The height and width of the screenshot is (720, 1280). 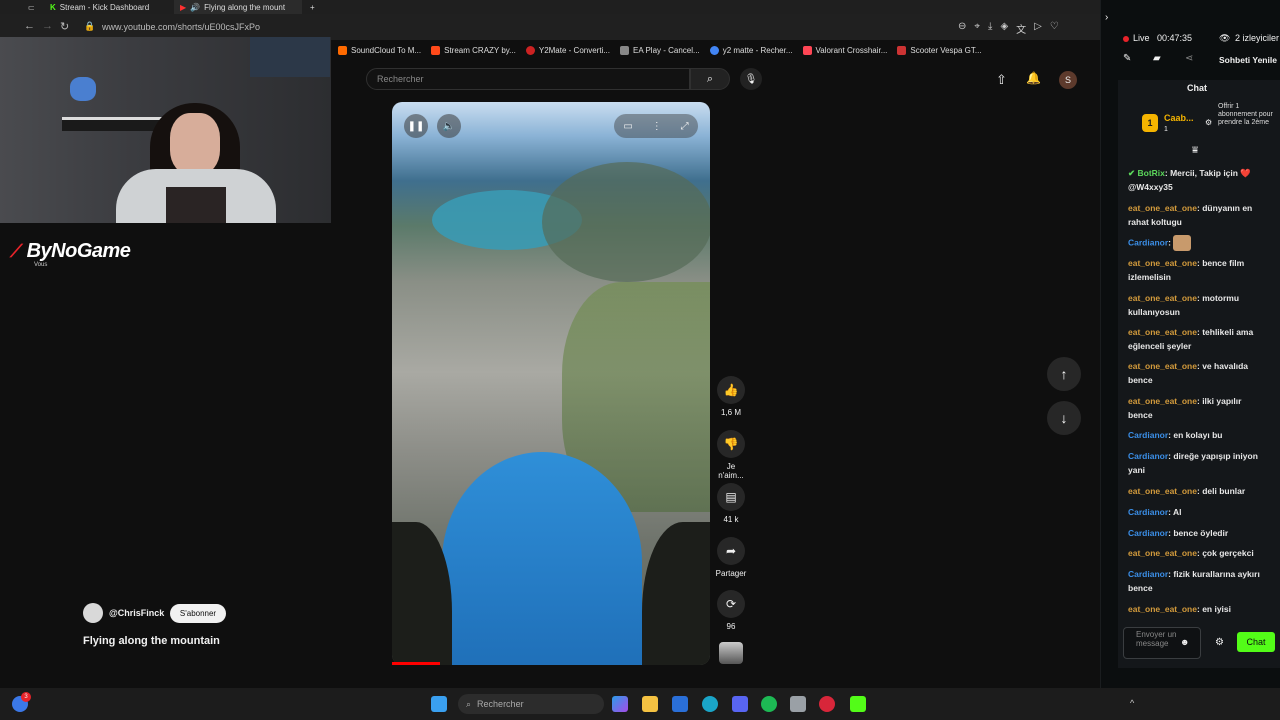 What do you see at coordinates (1219, 642) in the screenshot?
I see `chat-settings-icon: ⚙` at bounding box center [1219, 642].